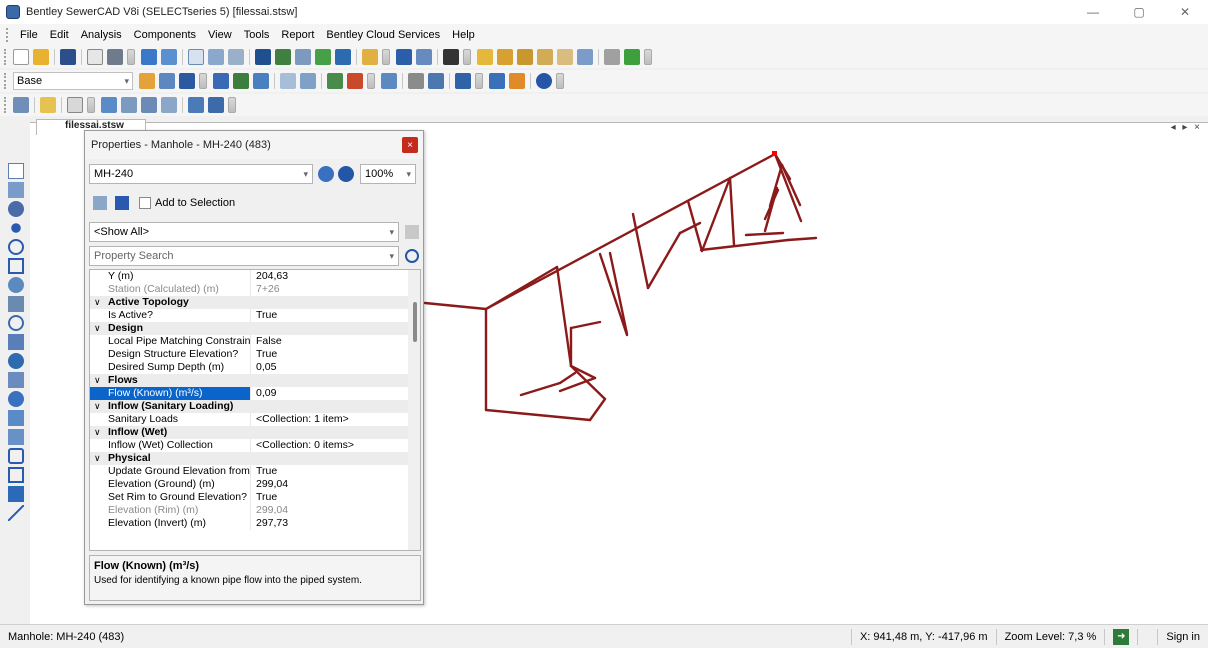 The image size is (1208, 648). What do you see at coordinates (335, 445) in the screenshot?
I see `property-value: <Collection: 0 items>` at bounding box center [335, 445].